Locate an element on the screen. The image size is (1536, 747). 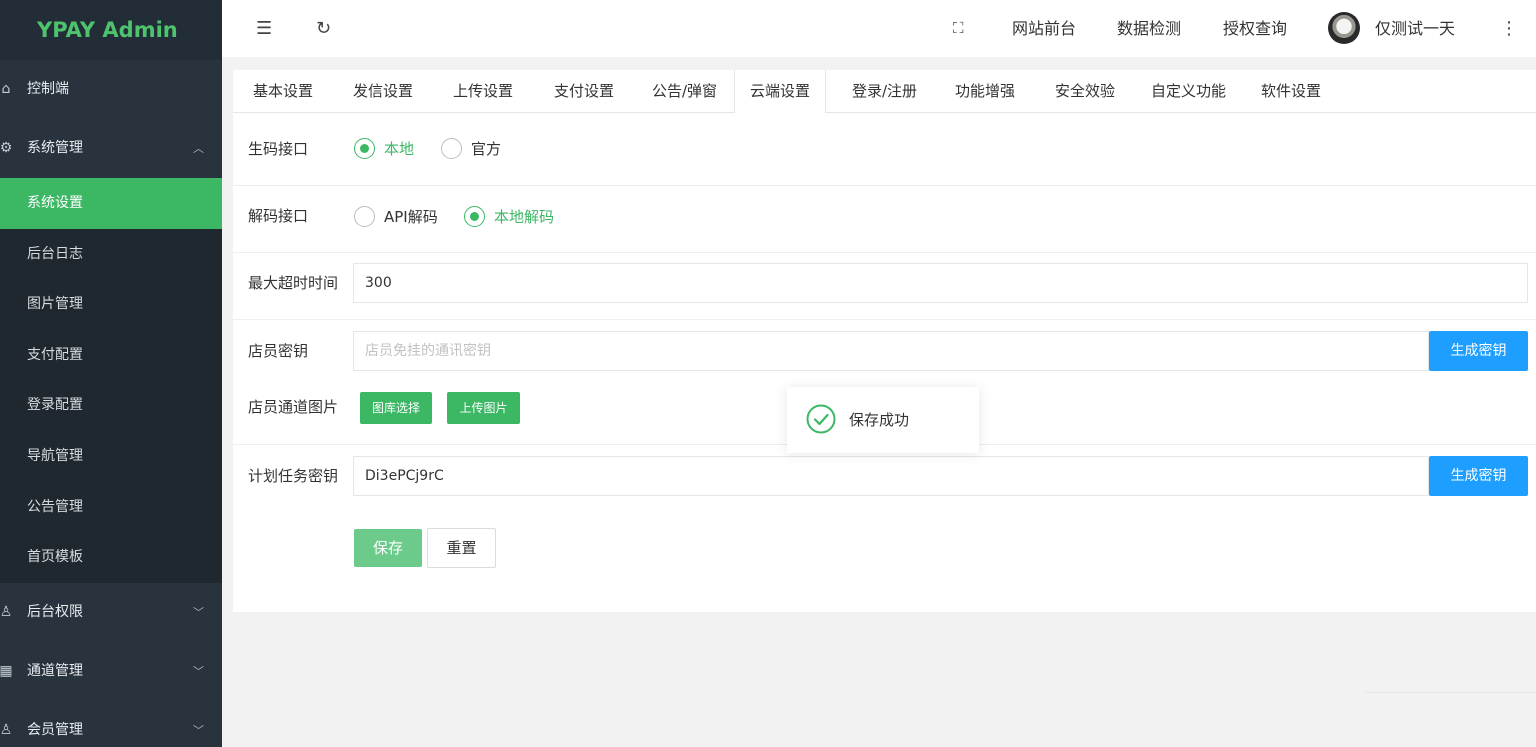
refresh-icon: ↻ is located at coordinates (323, 28).